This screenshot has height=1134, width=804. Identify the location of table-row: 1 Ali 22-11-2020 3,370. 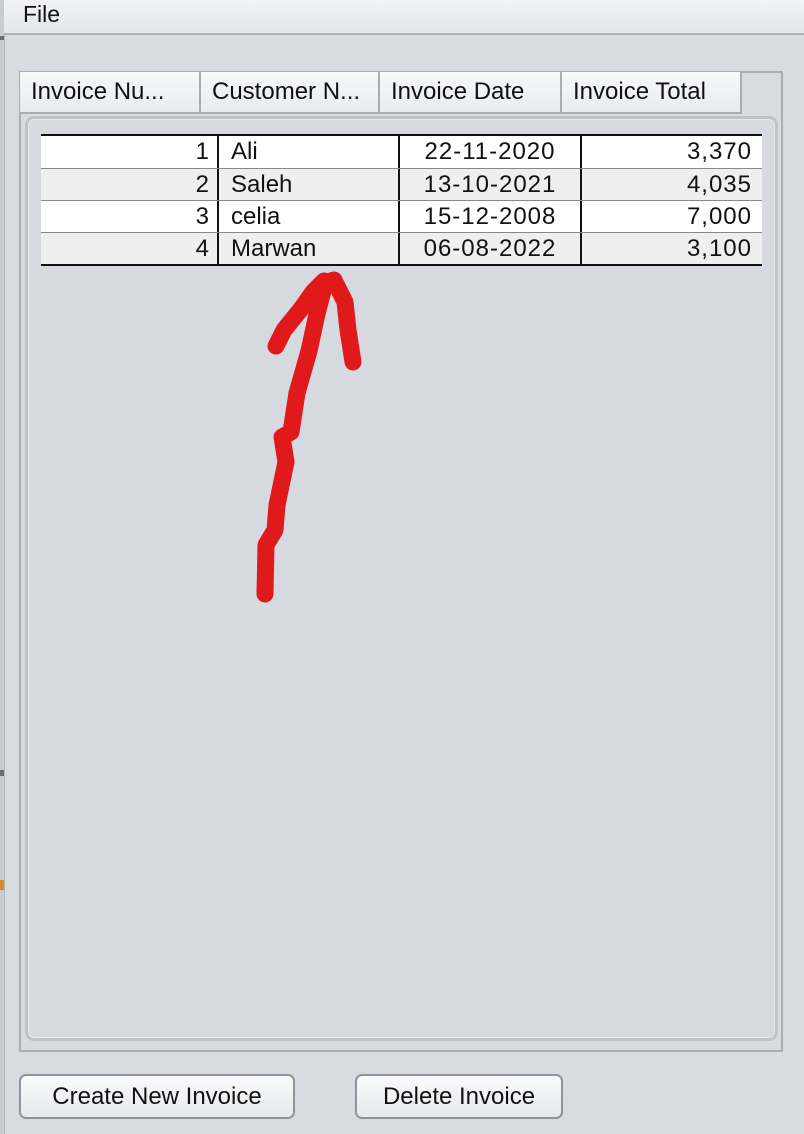
(401, 152).